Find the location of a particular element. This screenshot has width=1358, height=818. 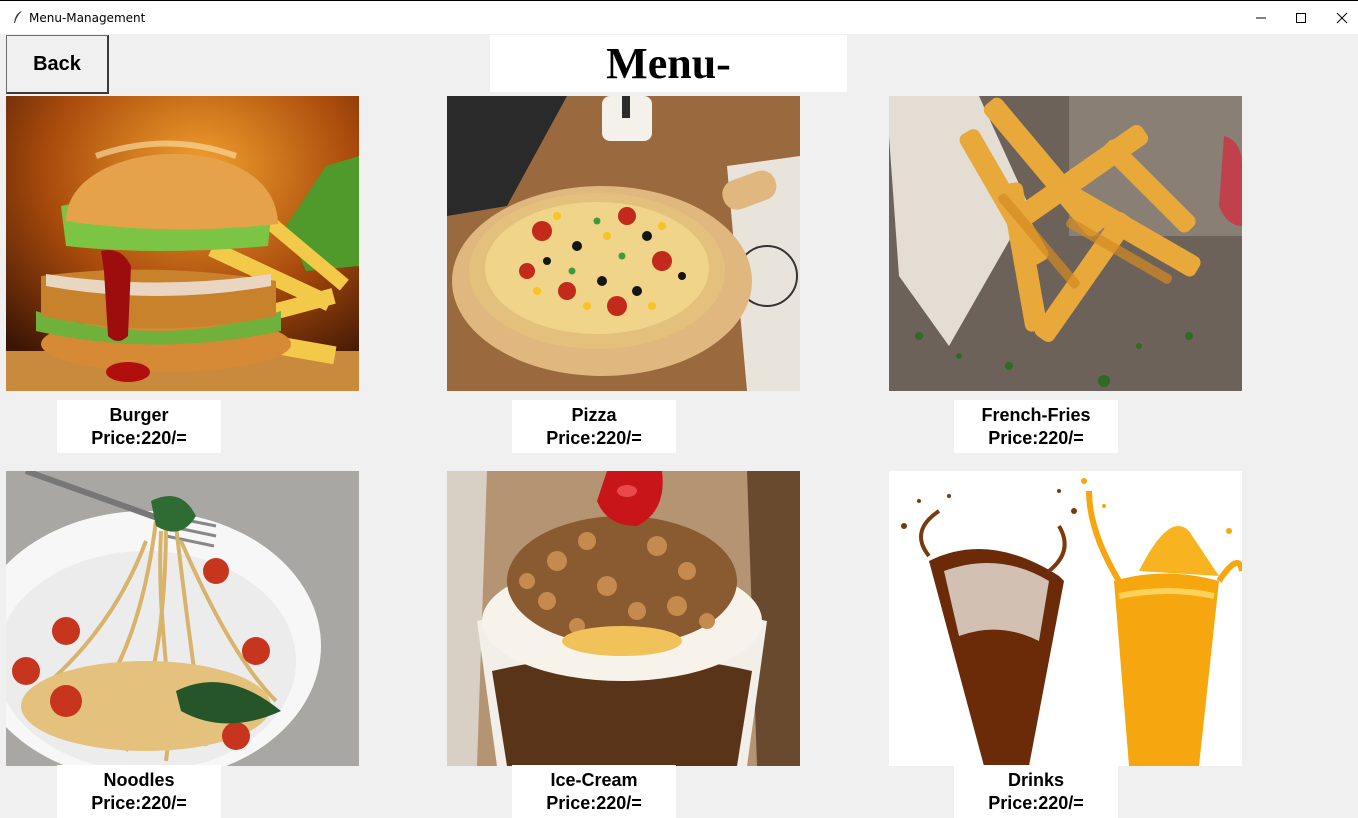

close-icon is located at coordinates (1342, 18).